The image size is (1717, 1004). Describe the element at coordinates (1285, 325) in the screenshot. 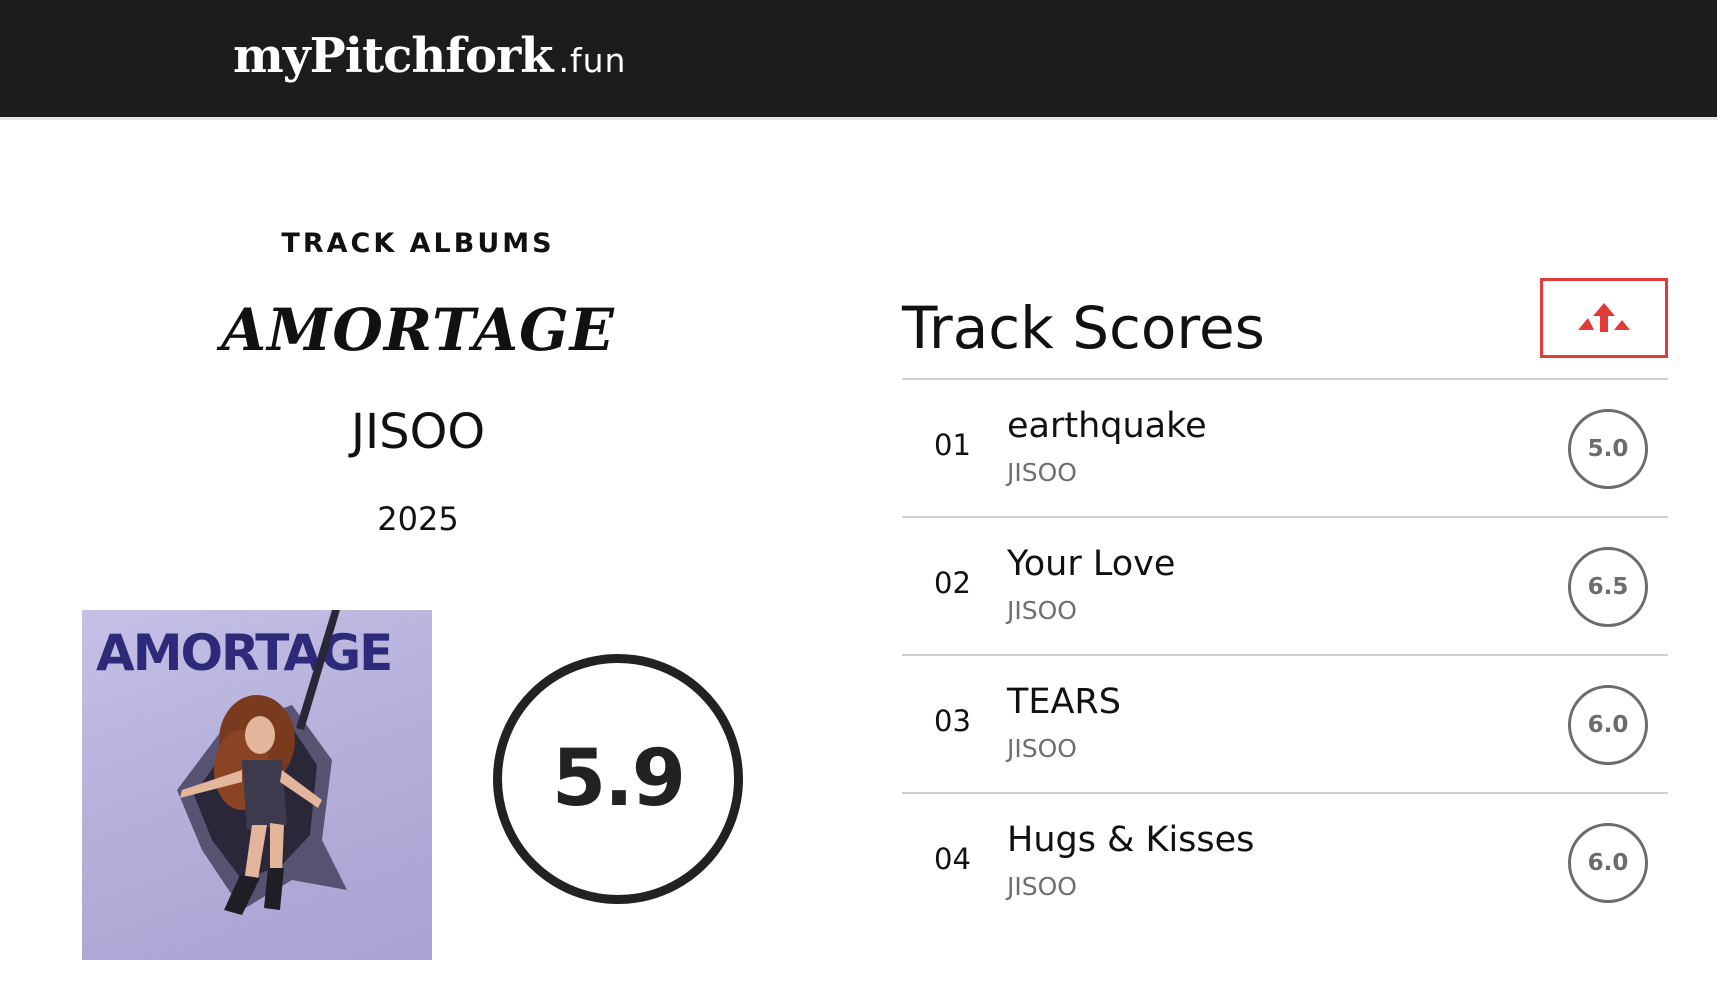

I see `track-scores-header: Track Scores` at that location.